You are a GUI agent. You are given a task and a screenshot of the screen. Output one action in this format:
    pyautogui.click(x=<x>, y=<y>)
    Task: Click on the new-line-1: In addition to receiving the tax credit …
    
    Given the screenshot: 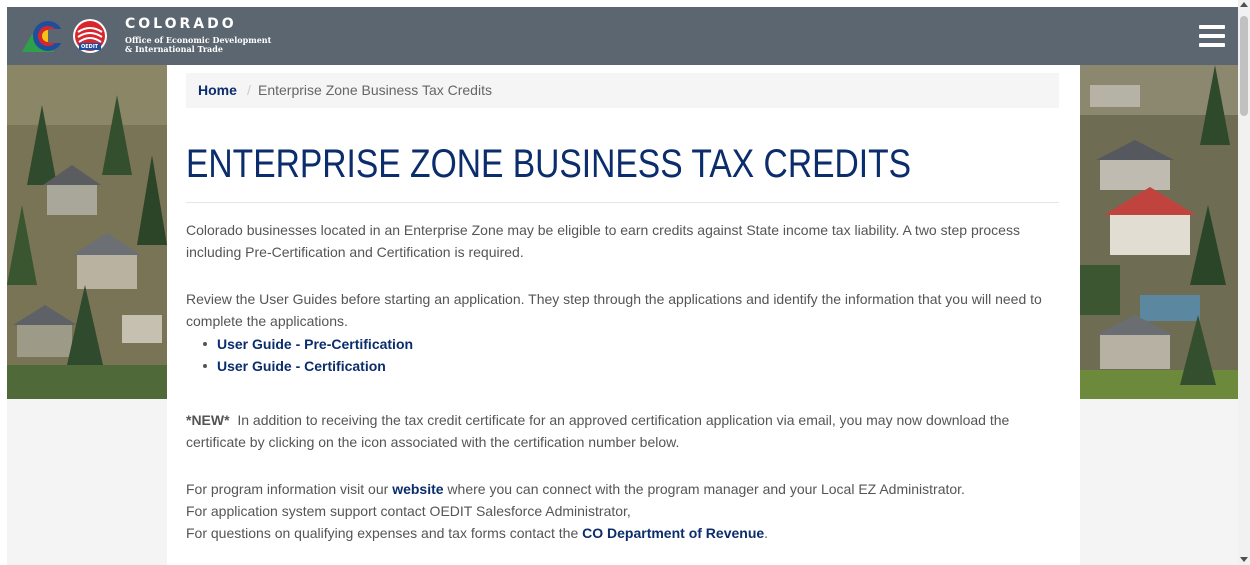 What is the action you would take?
    pyautogui.click(x=619, y=420)
    